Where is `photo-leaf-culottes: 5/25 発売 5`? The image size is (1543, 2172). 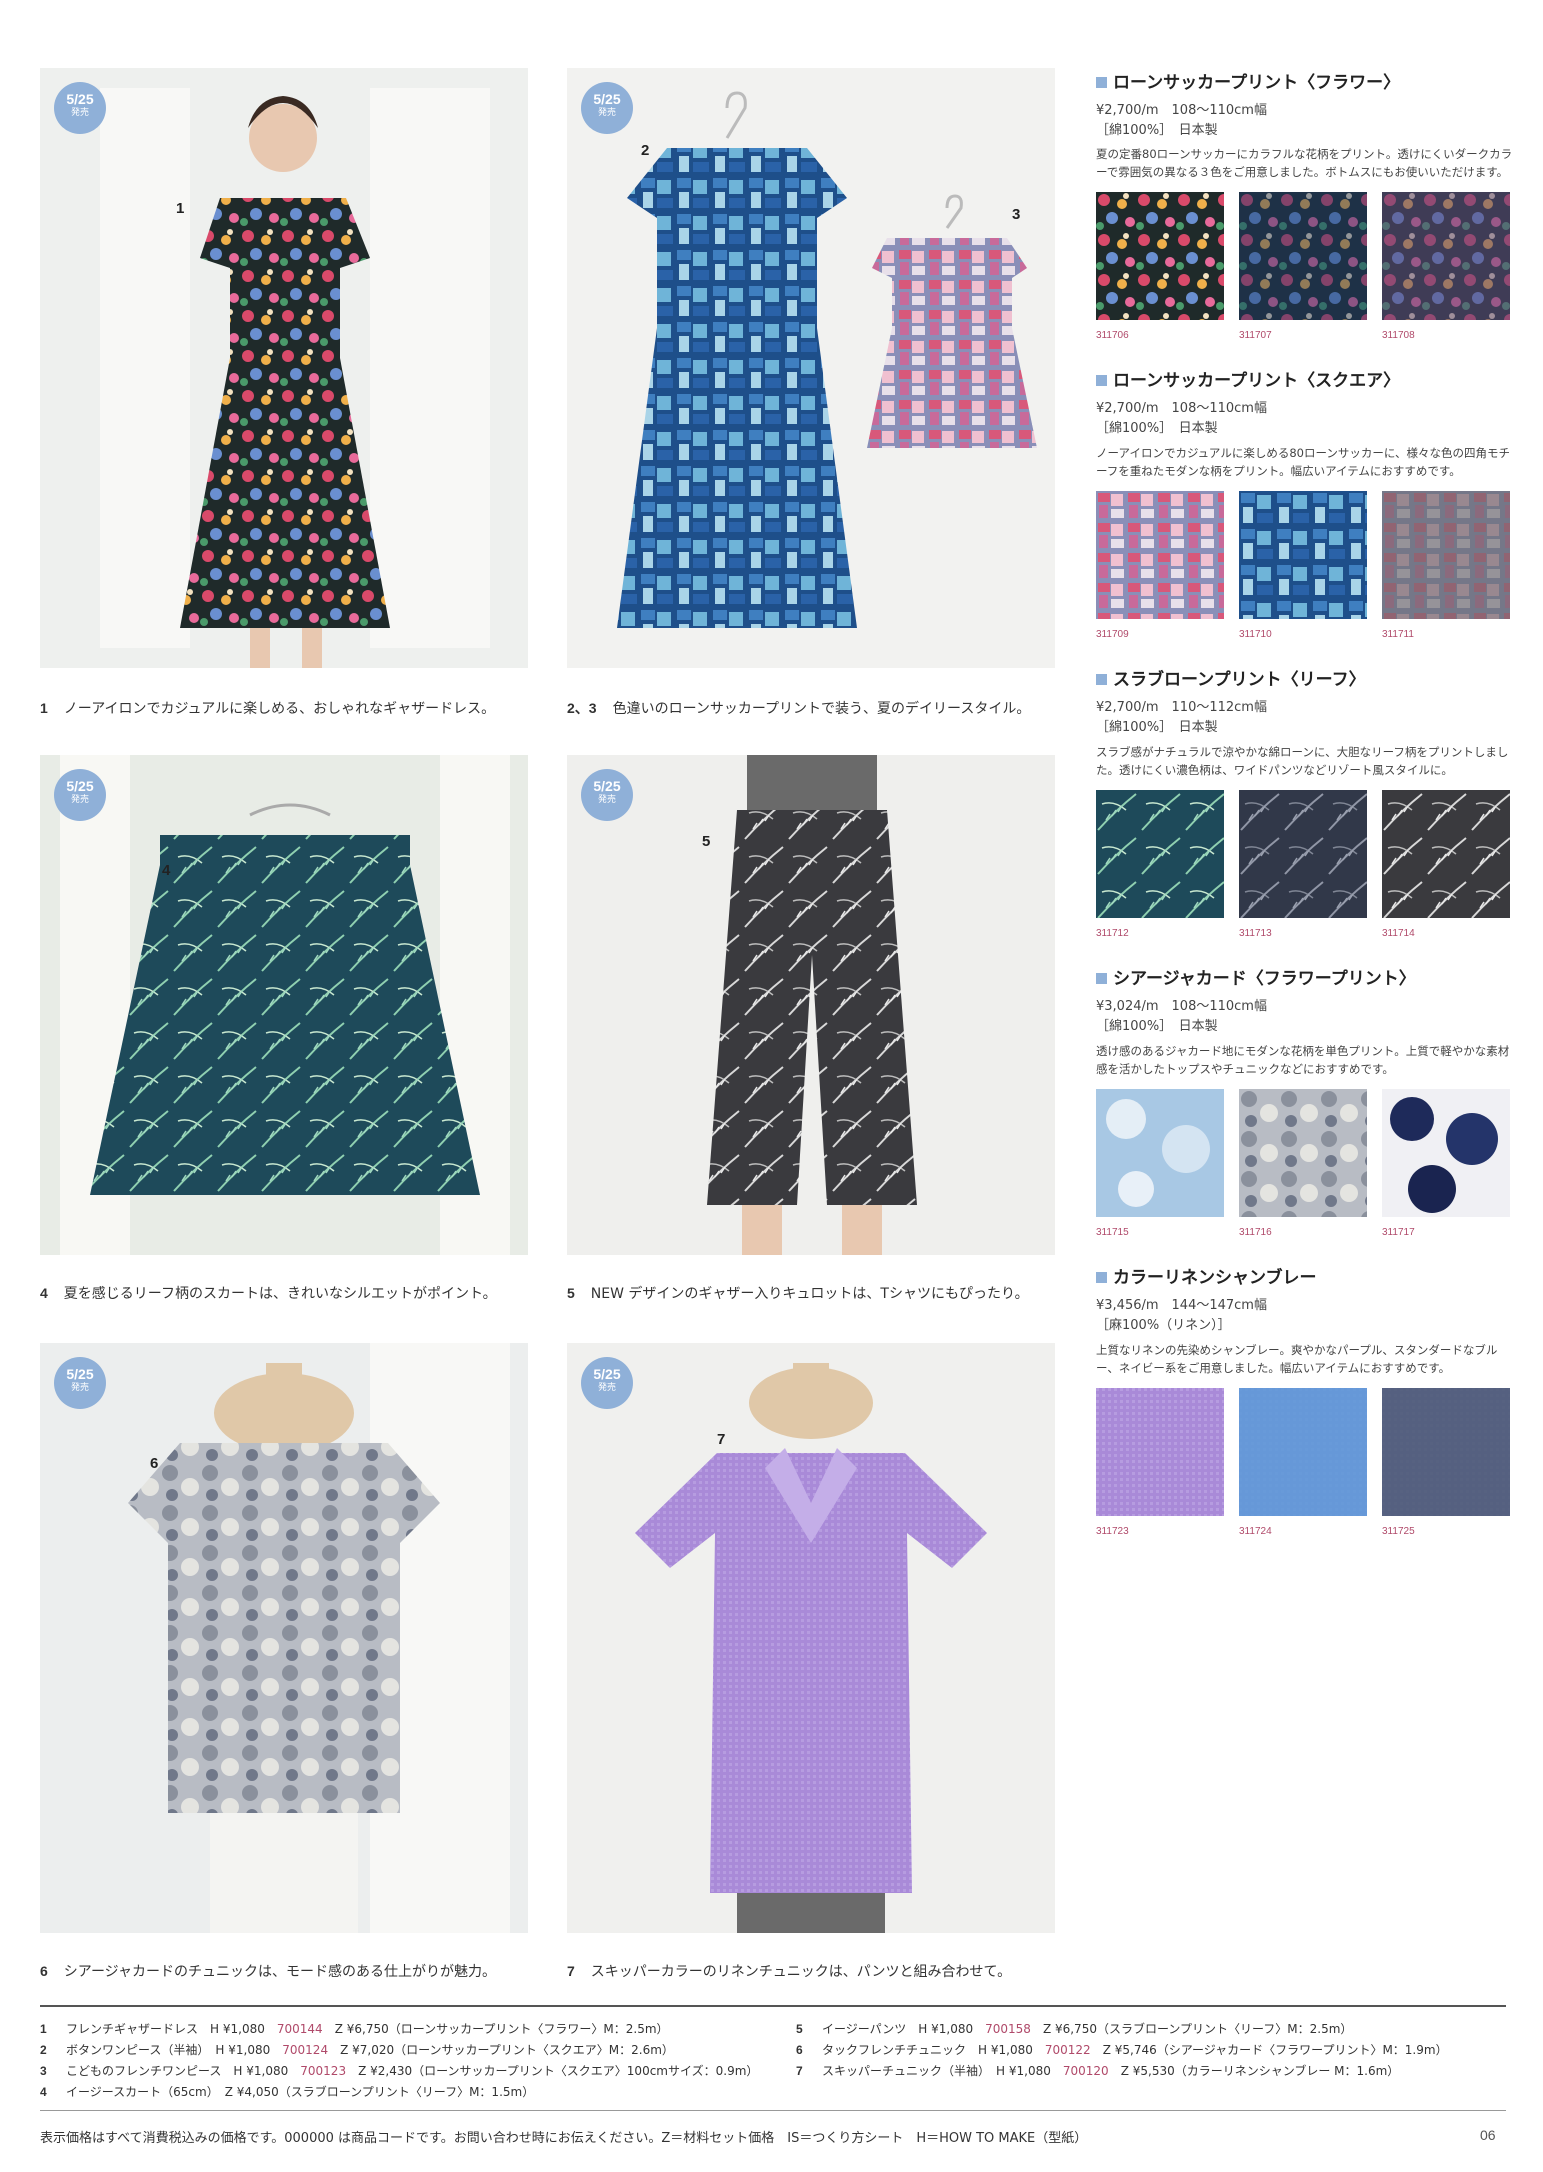 photo-leaf-culottes: 5/25 発売 5 is located at coordinates (811, 1005).